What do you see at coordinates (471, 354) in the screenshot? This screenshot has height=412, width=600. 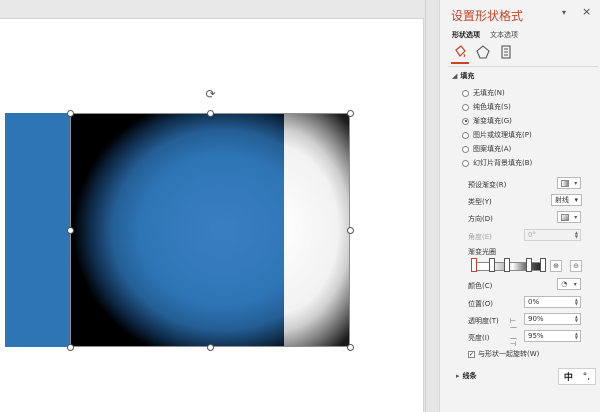 I see `rotate-with-shape-checkbox: ✓` at bounding box center [471, 354].